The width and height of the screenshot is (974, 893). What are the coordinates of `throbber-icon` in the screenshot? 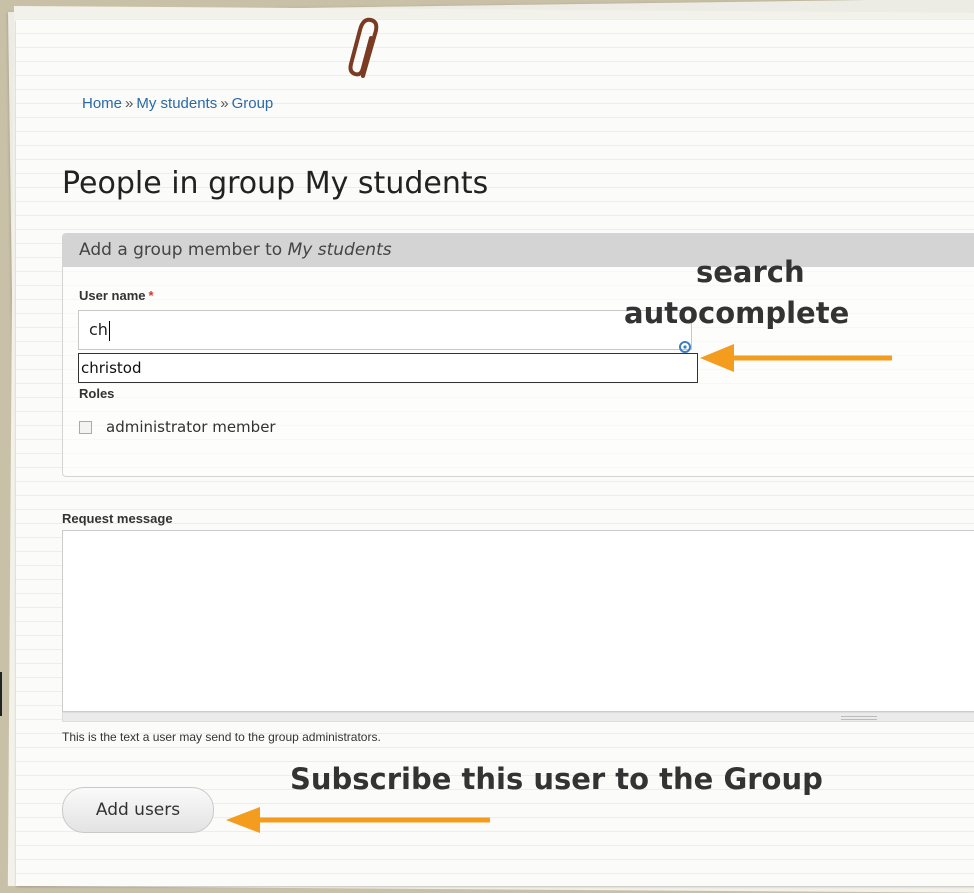 It's located at (685, 347).